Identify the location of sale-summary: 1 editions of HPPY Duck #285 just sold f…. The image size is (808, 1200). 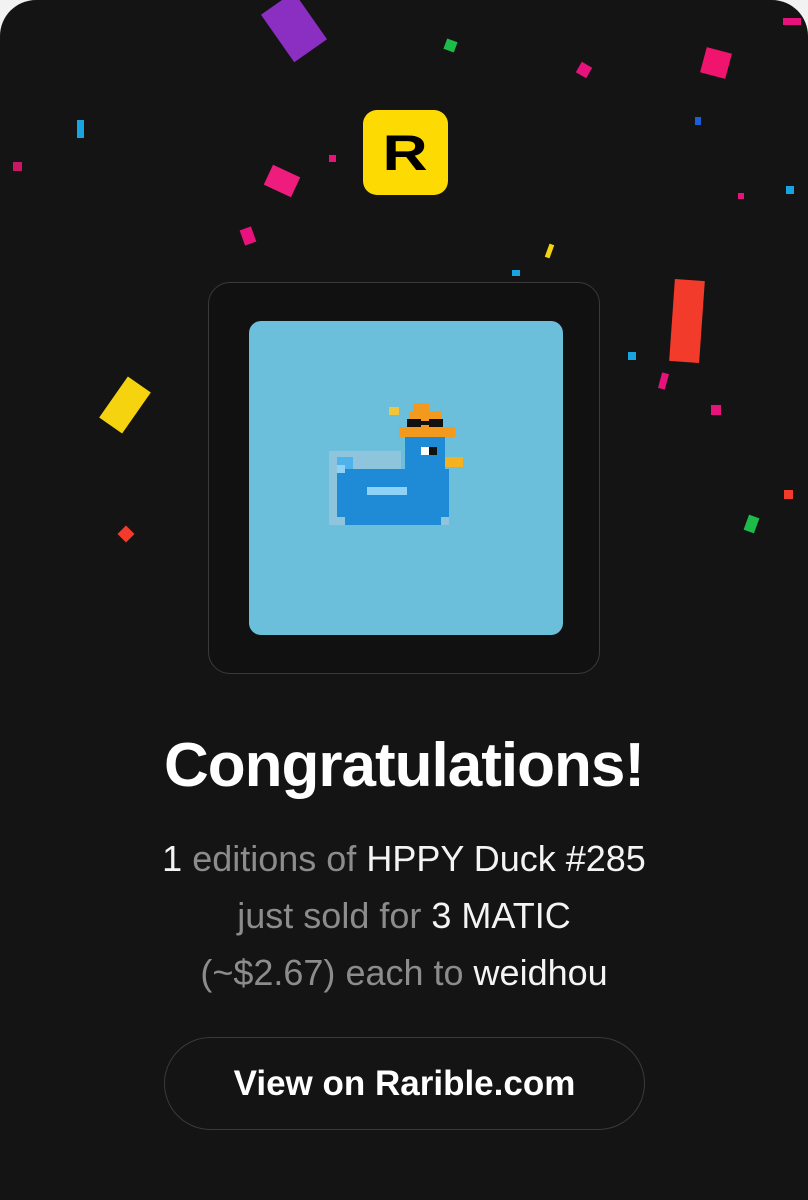
(404, 915).